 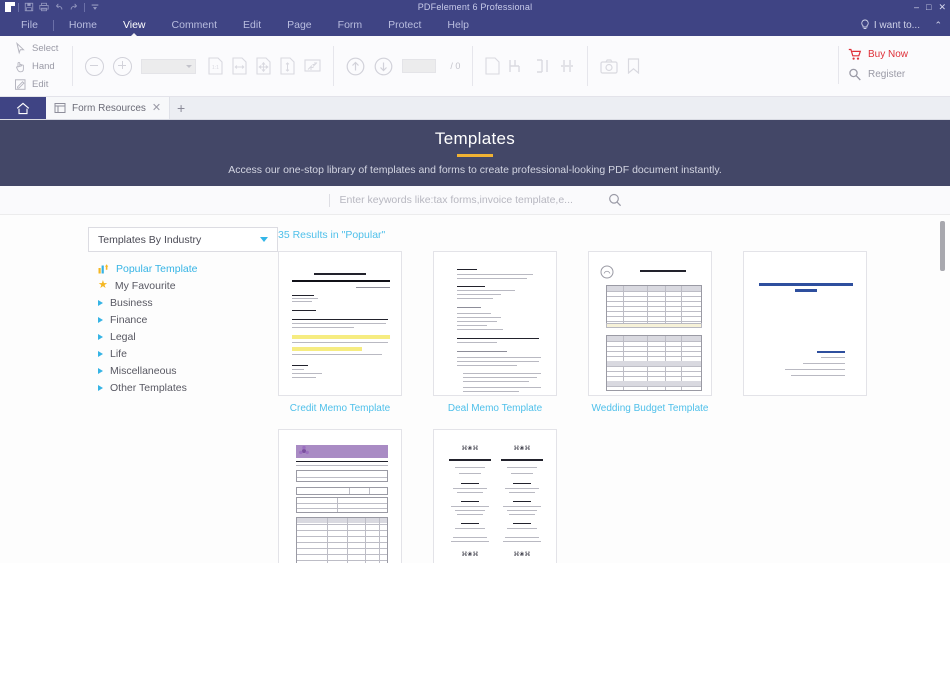 What do you see at coordinates (287, 66) in the screenshot?
I see `fit-height-icon` at bounding box center [287, 66].